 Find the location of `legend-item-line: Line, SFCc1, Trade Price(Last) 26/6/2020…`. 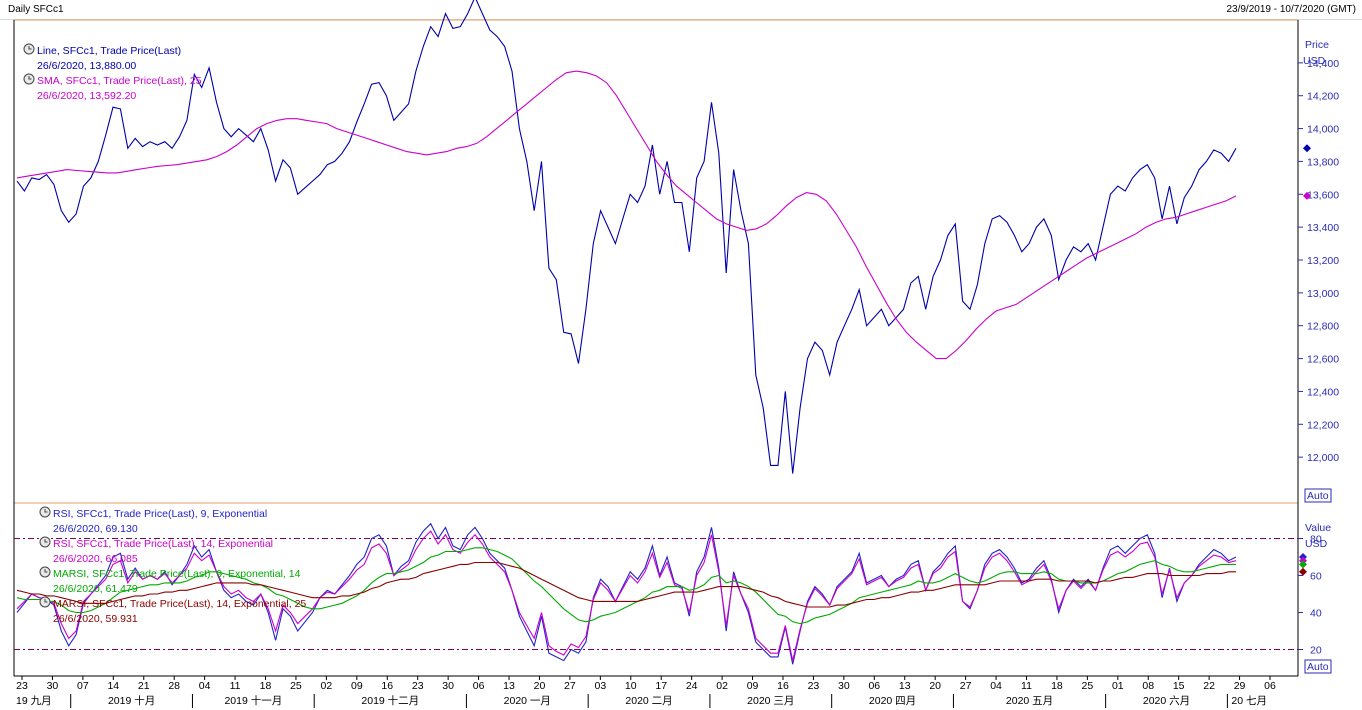

legend-item-line: Line, SFCc1, Trade Price(Last) 26/6/2020… is located at coordinates (102, 57).